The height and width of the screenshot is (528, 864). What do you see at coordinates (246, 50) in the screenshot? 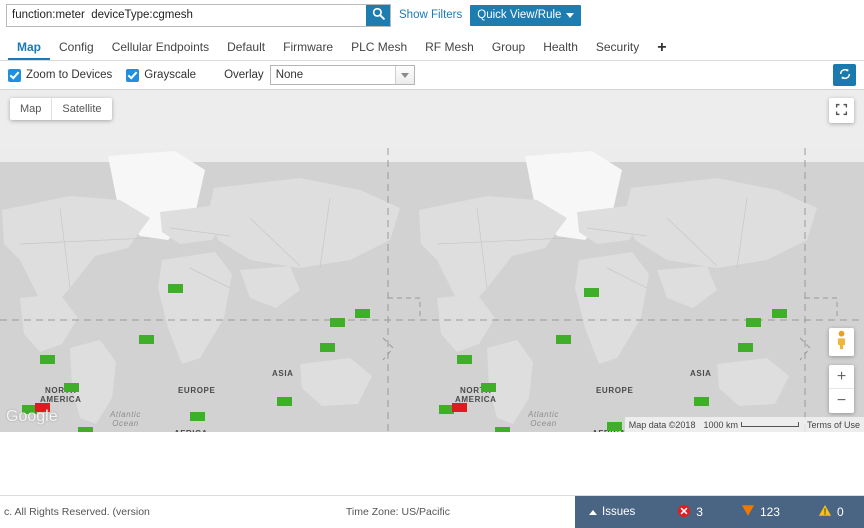
I see `tab-default: Default` at bounding box center [246, 50].